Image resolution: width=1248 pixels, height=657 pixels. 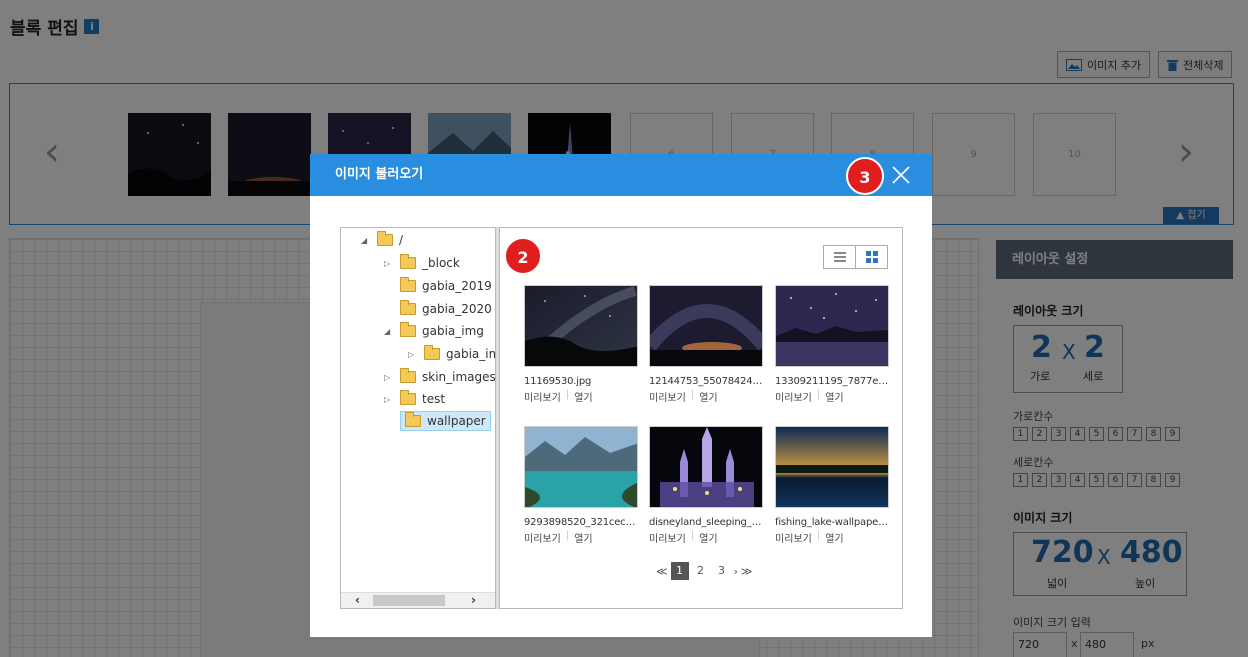 I want to click on tree-item-gabia-2020: gabia_2020, so click(x=438, y=308).